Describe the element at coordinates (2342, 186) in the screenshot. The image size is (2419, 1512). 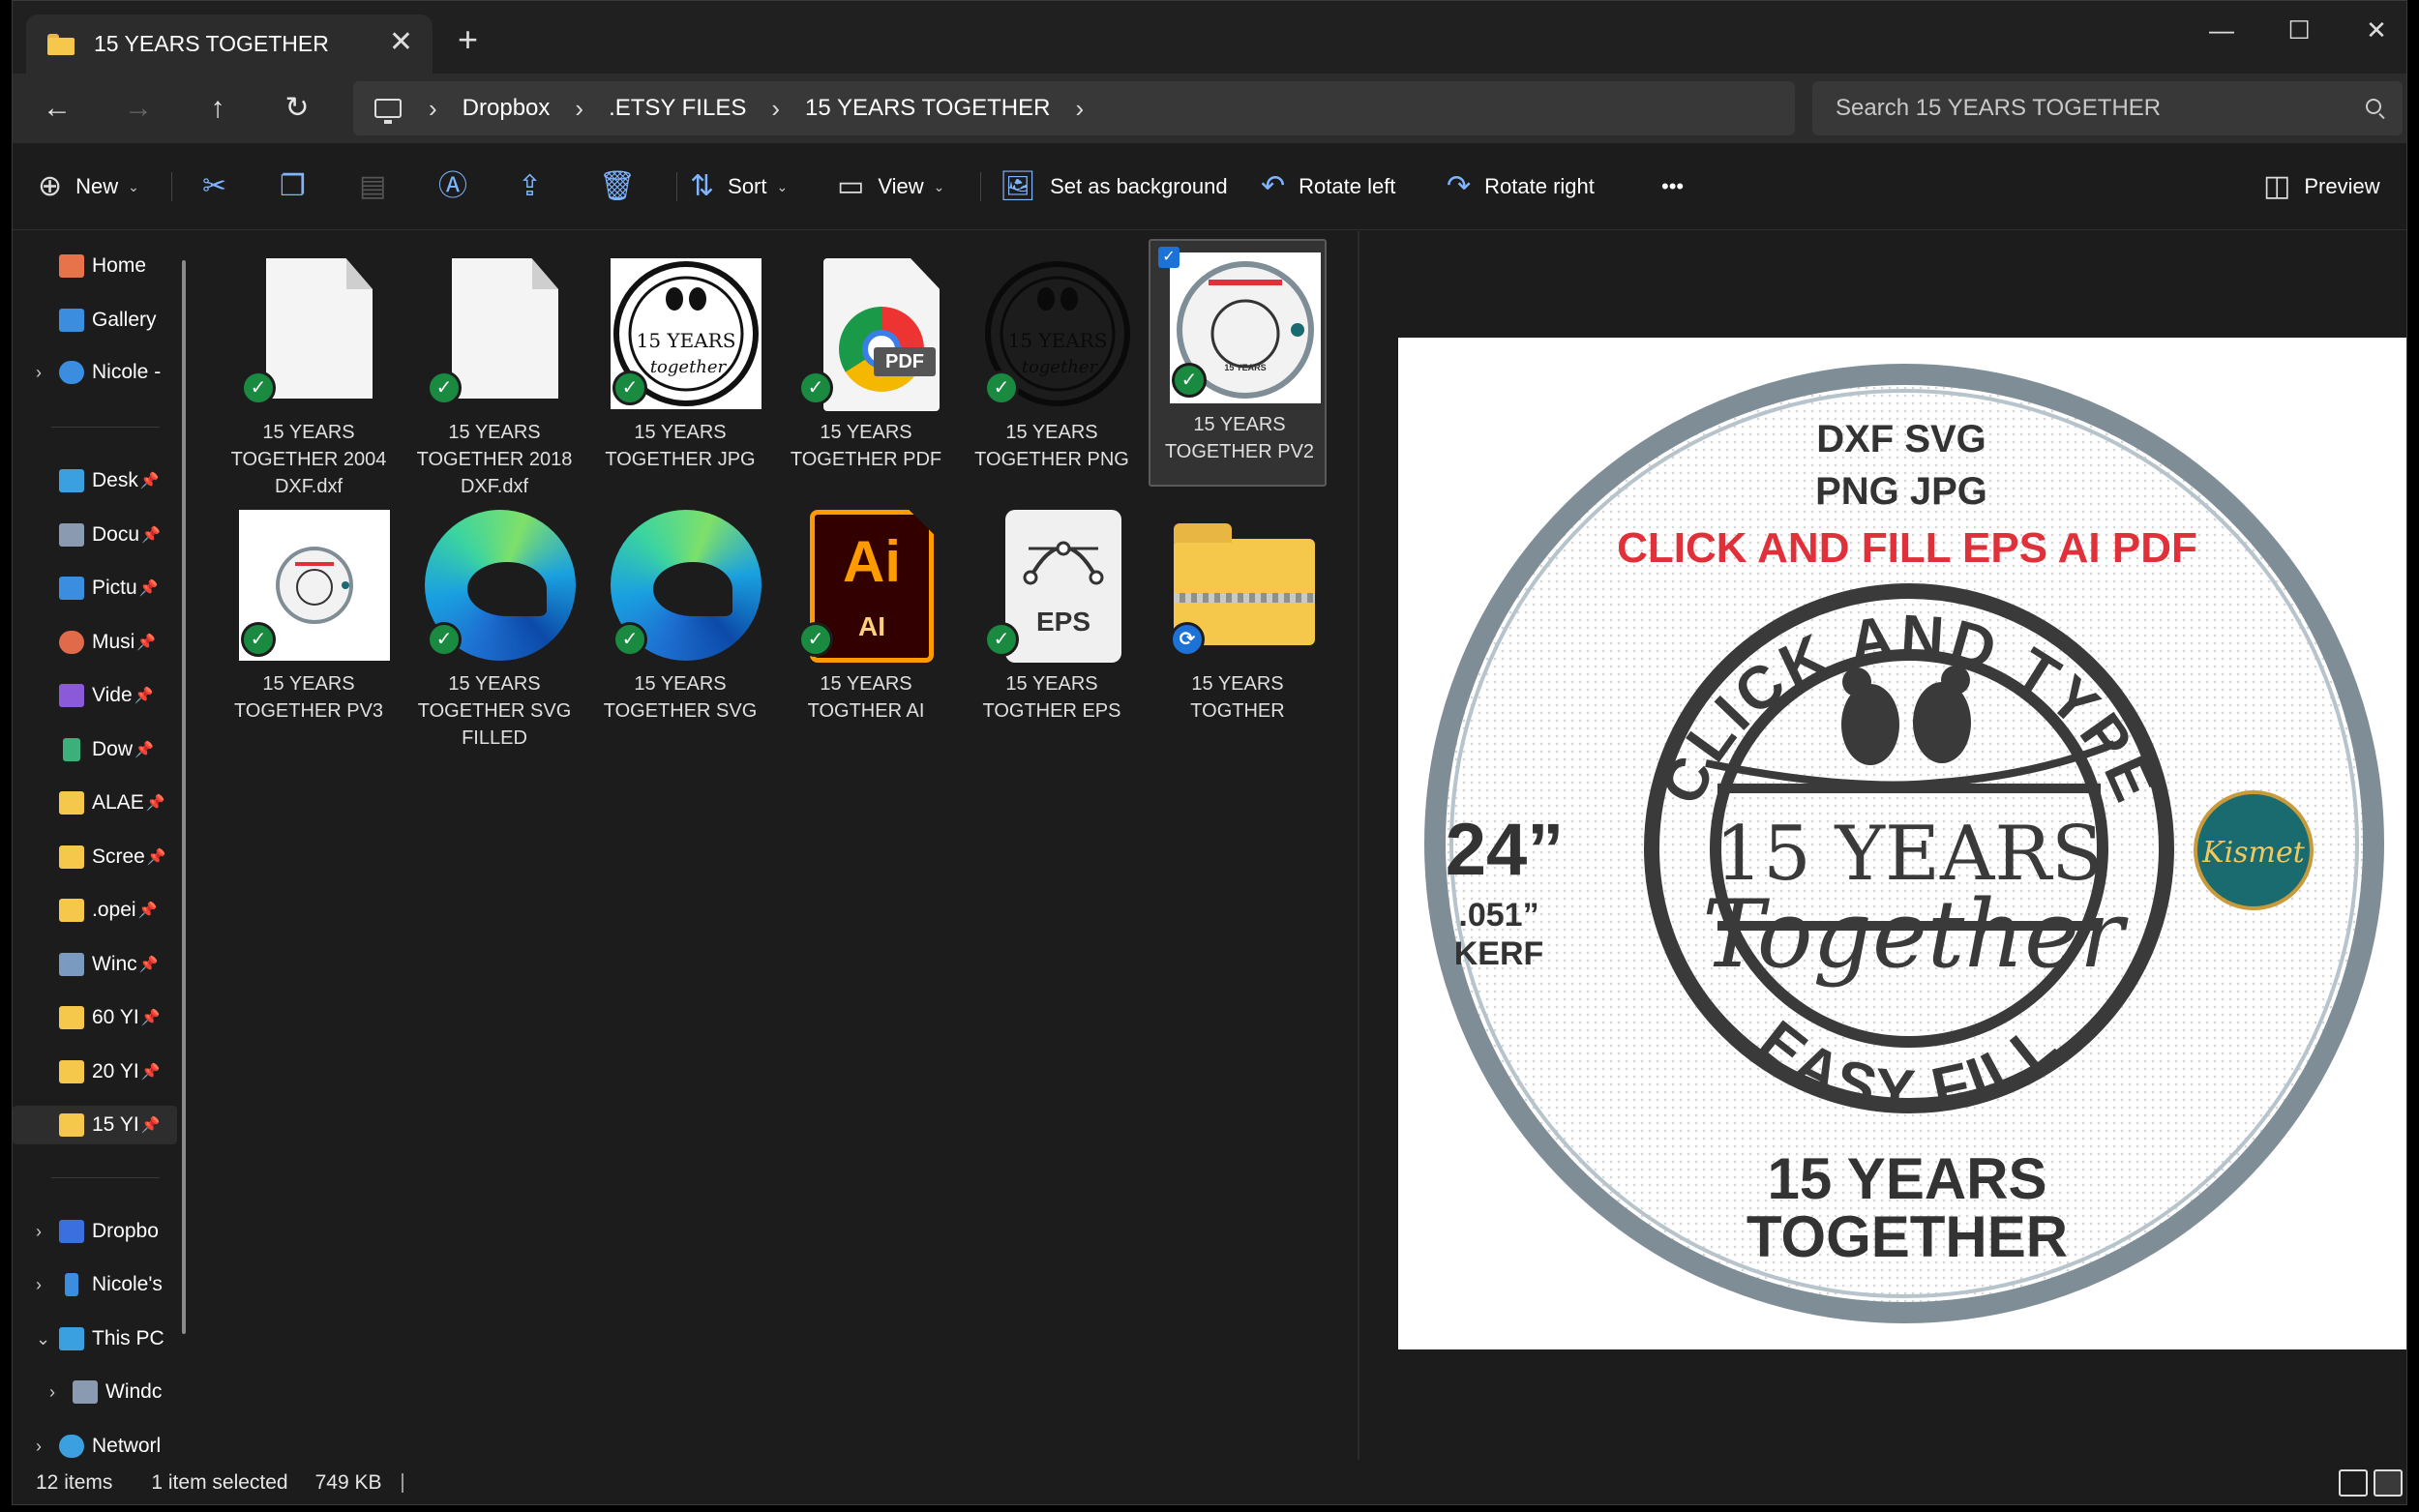
I see `preview-label: Preview` at that location.